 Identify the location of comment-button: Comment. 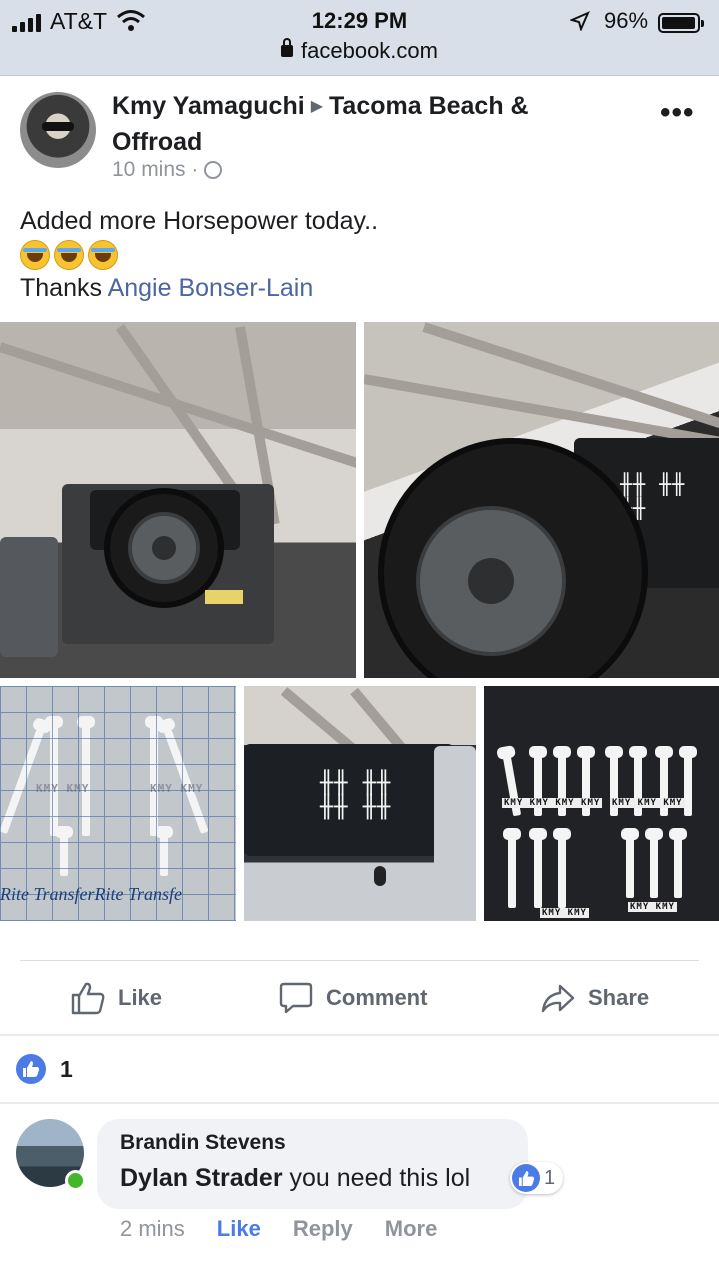
(352, 998).